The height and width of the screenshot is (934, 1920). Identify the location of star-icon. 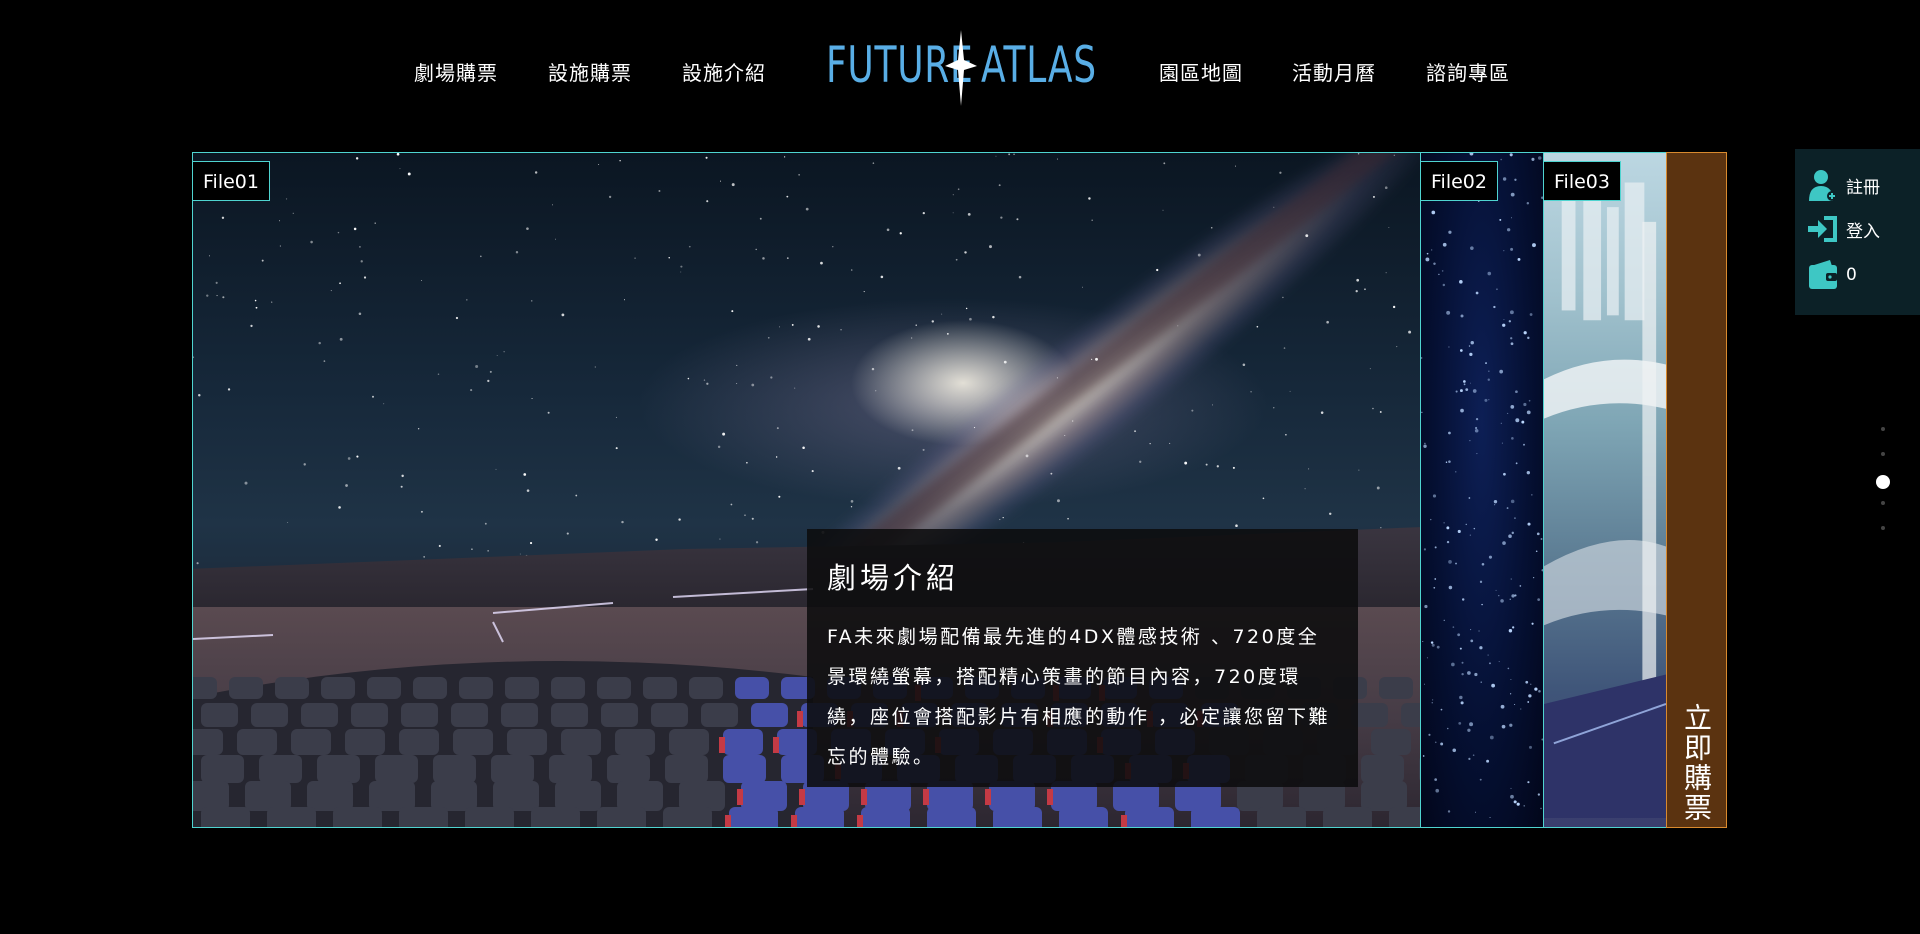
(961, 68).